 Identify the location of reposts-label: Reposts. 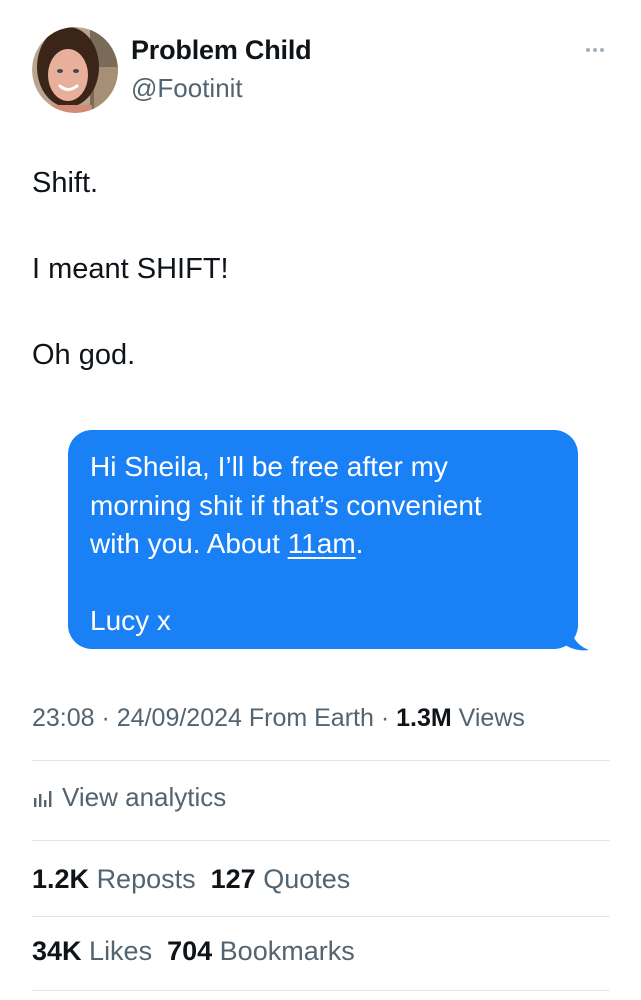
(146, 879).